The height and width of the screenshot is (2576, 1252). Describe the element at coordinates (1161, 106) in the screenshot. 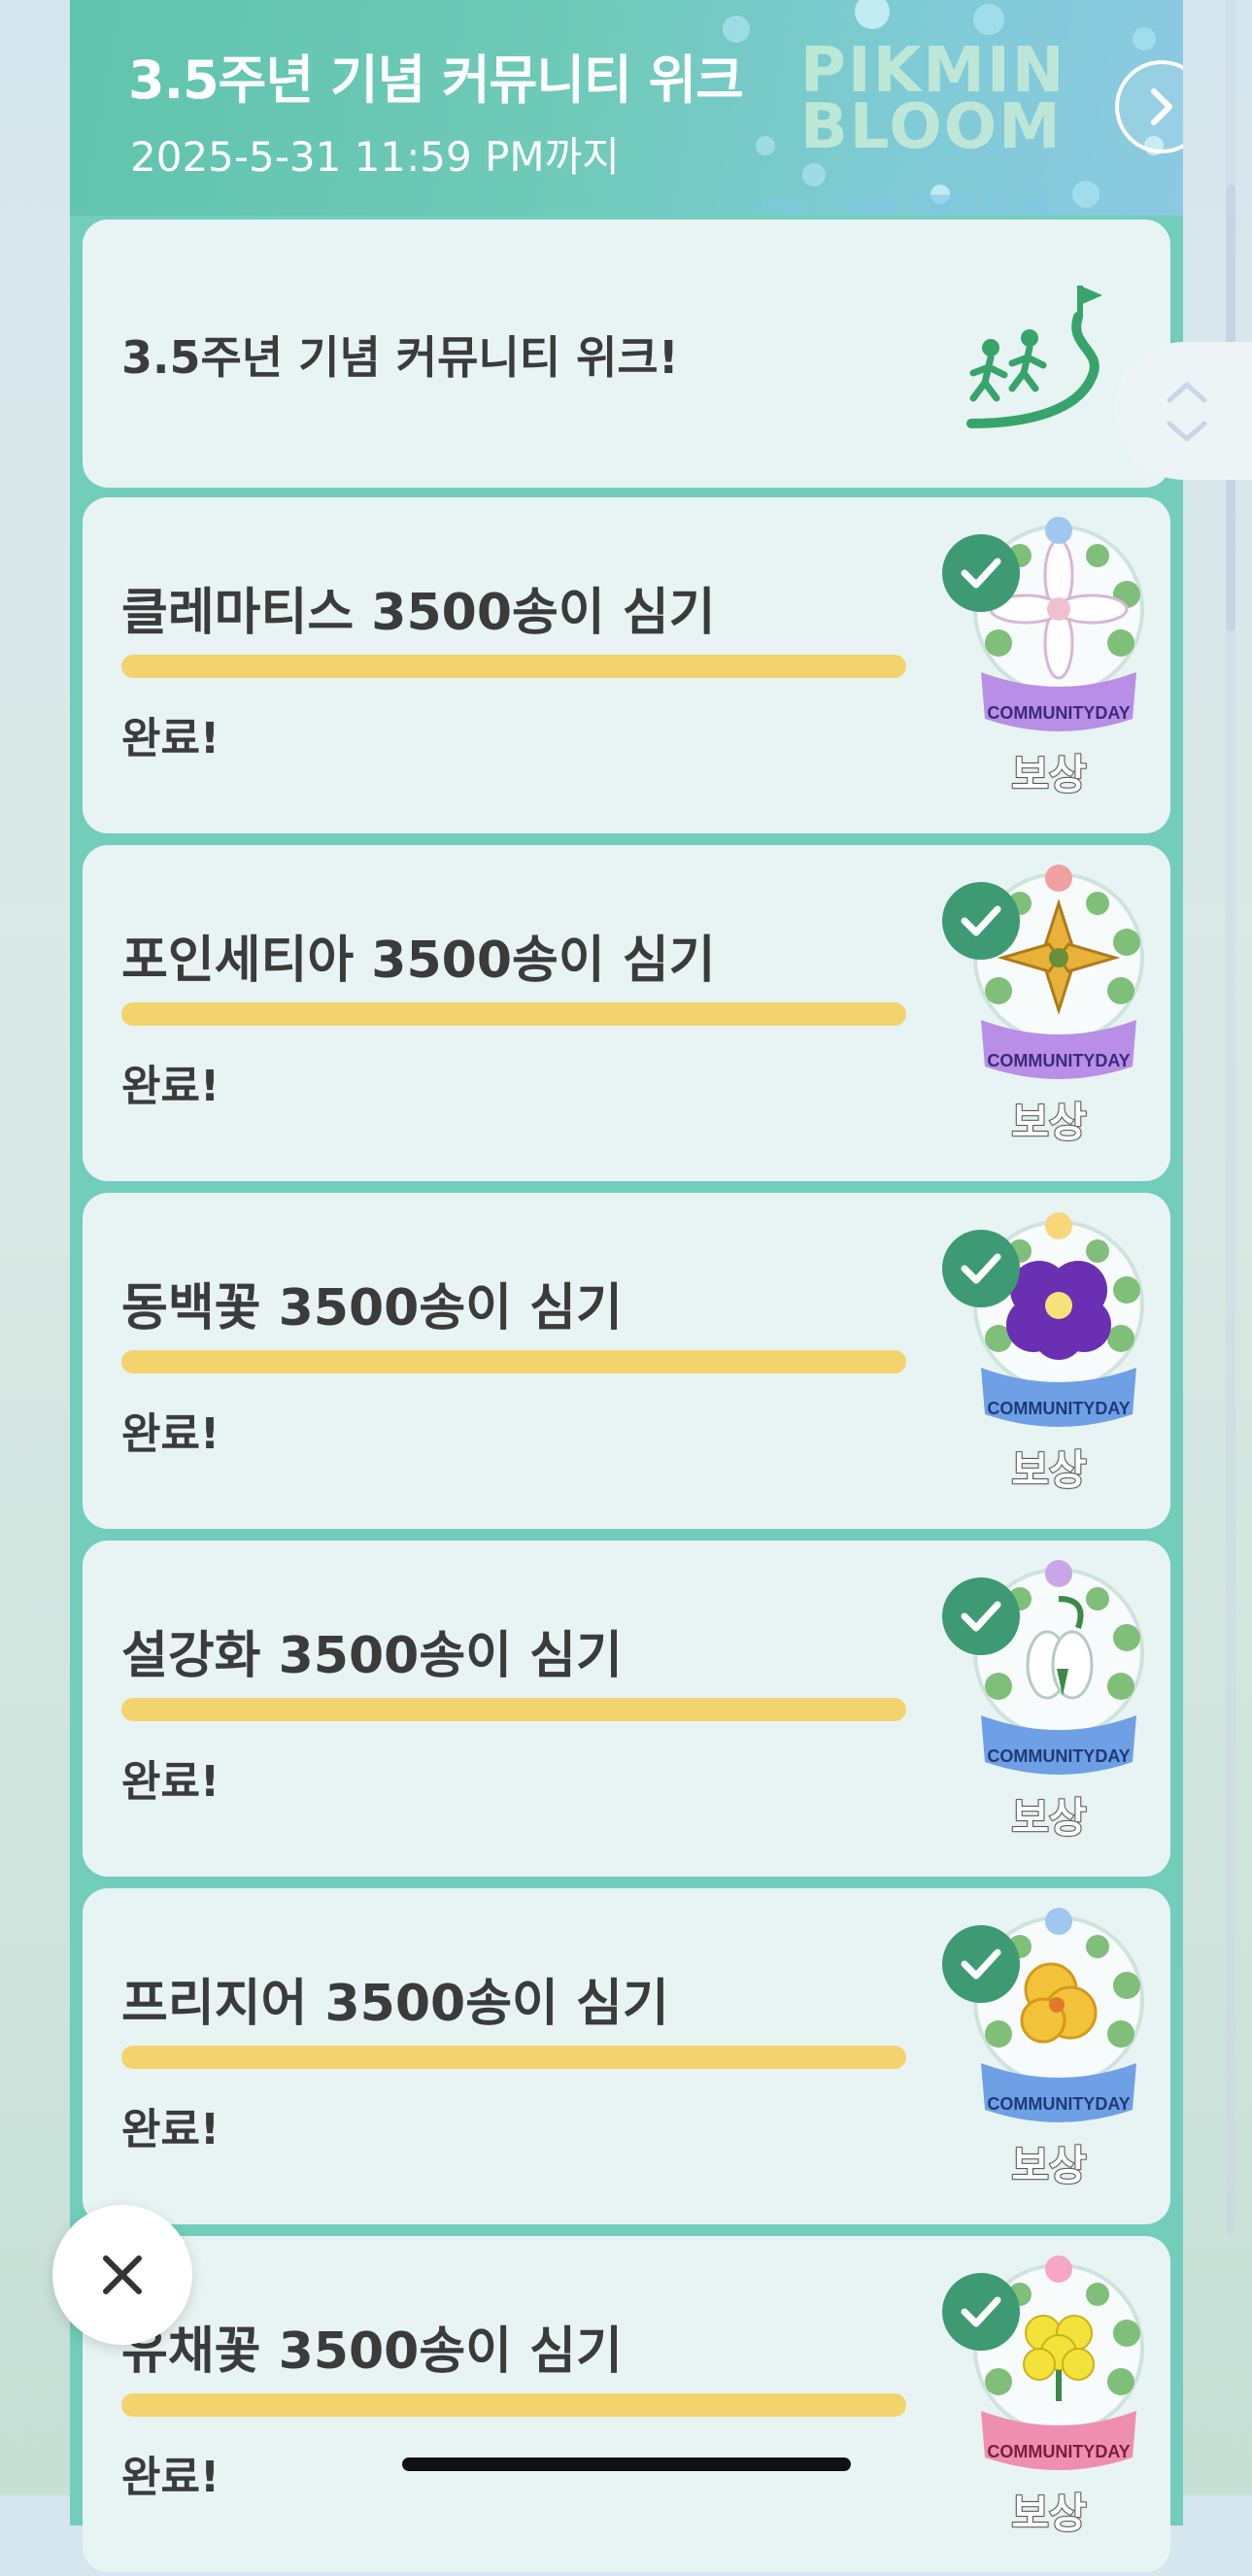

I see `chevron-right-icon` at that location.